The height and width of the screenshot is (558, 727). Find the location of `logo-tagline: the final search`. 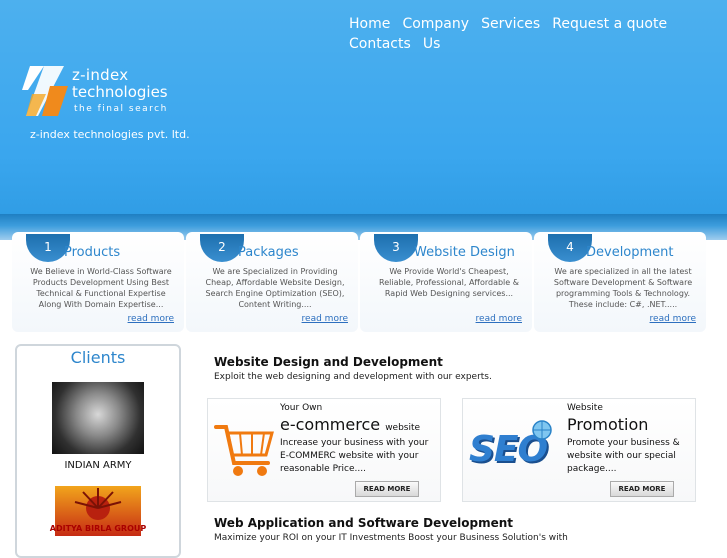

logo-tagline: the final search is located at coordinates (121, 109).